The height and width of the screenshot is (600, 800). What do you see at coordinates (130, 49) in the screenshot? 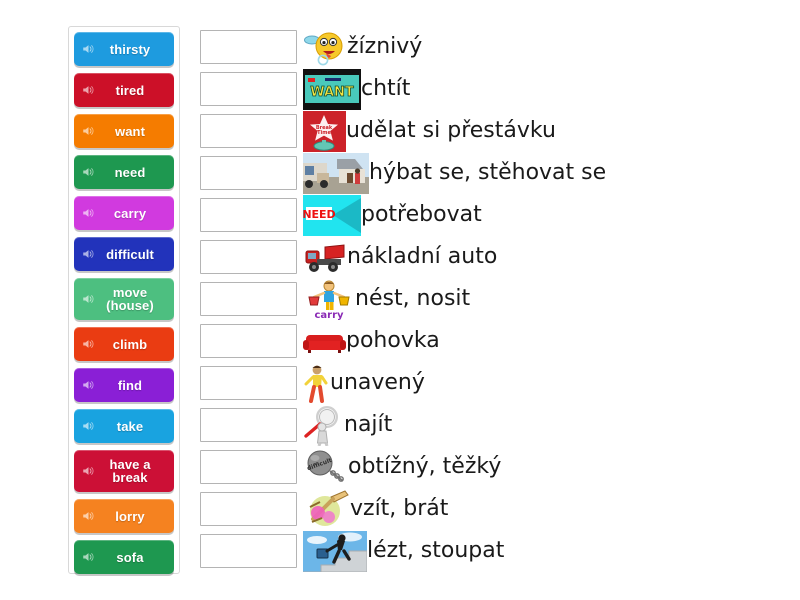
I see `word-tile-label: thirsty` at bounding box center [130, 49].